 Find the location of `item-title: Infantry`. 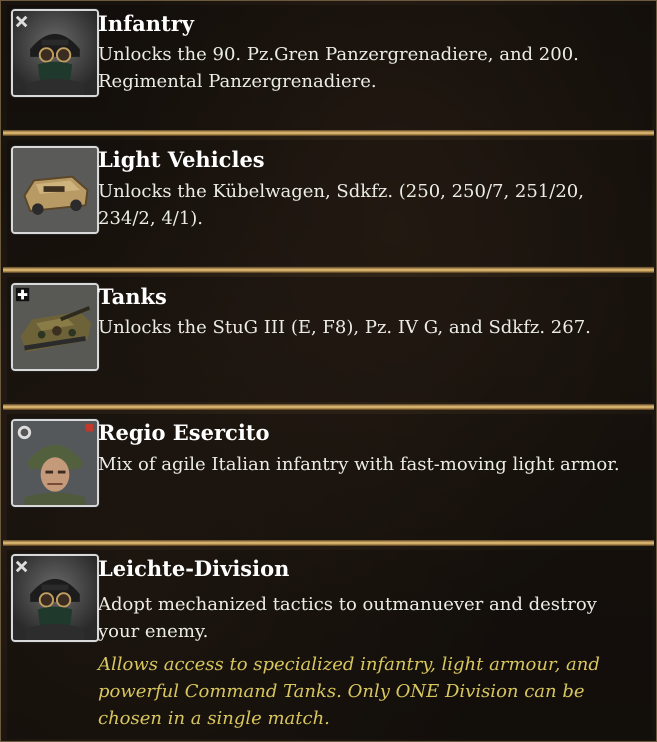

item-title: Infantry is located at coordinates (146, 23).